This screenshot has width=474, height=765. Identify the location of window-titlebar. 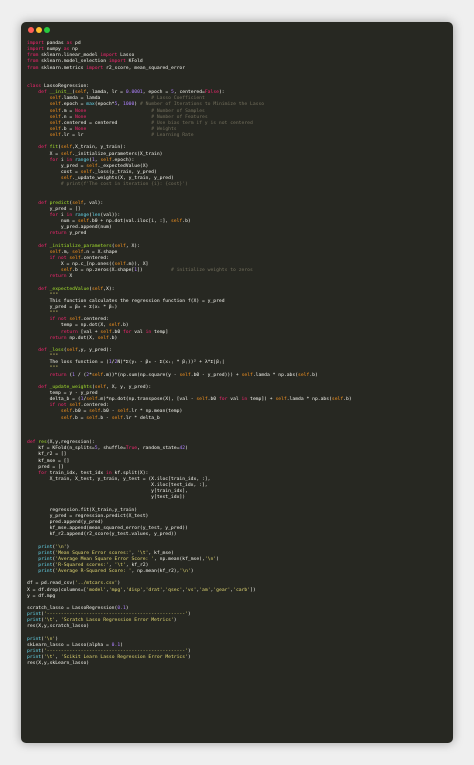
(237, 29).